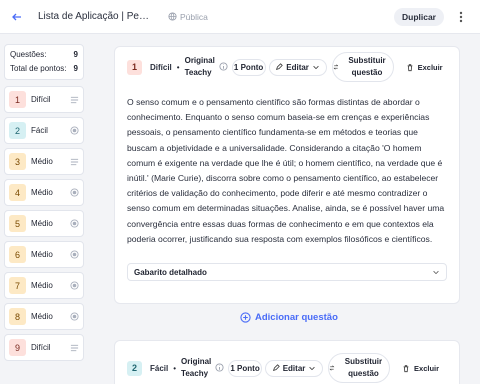 The width and height of the screenshot is (480, 384). I want to click on sidebar-question-number: 6, so click(17, 254).